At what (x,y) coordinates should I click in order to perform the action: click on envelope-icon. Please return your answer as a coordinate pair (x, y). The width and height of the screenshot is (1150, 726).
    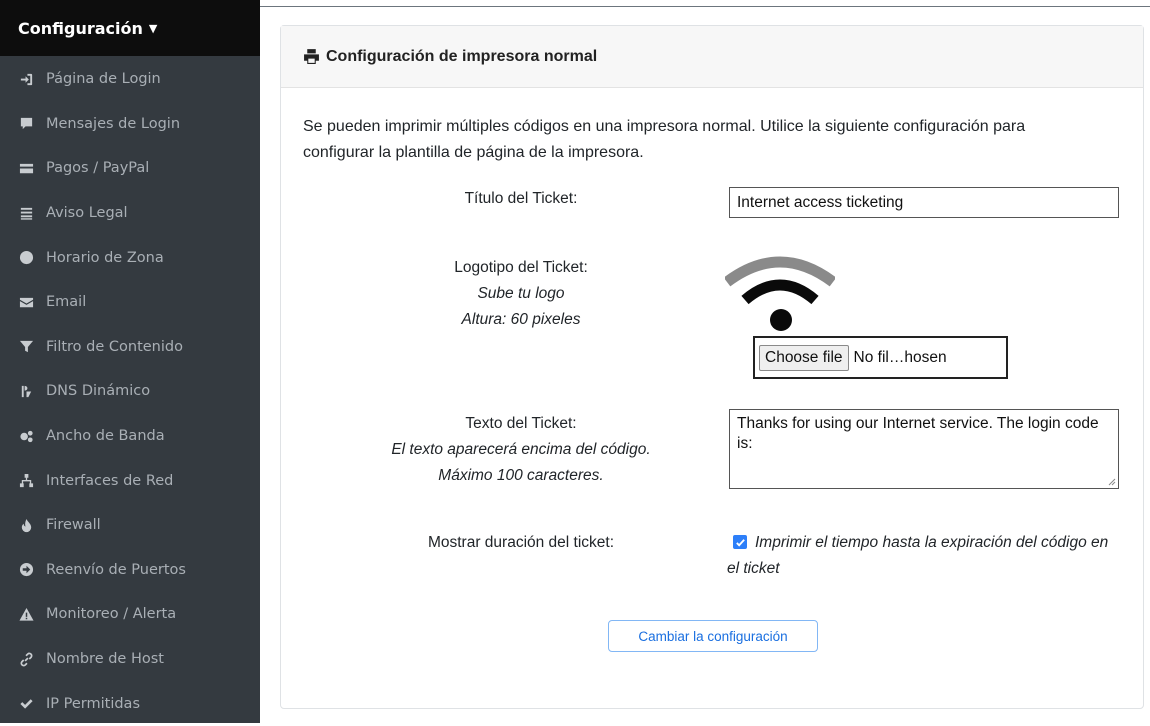
    Looking at the image, I should click on (26, 302).